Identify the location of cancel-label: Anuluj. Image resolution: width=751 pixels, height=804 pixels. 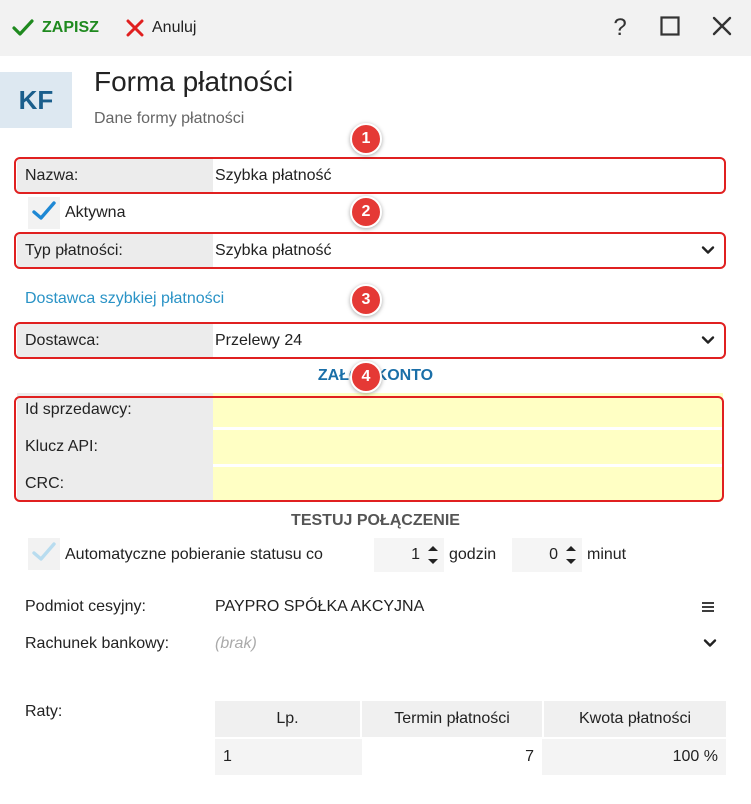
(174, 27).